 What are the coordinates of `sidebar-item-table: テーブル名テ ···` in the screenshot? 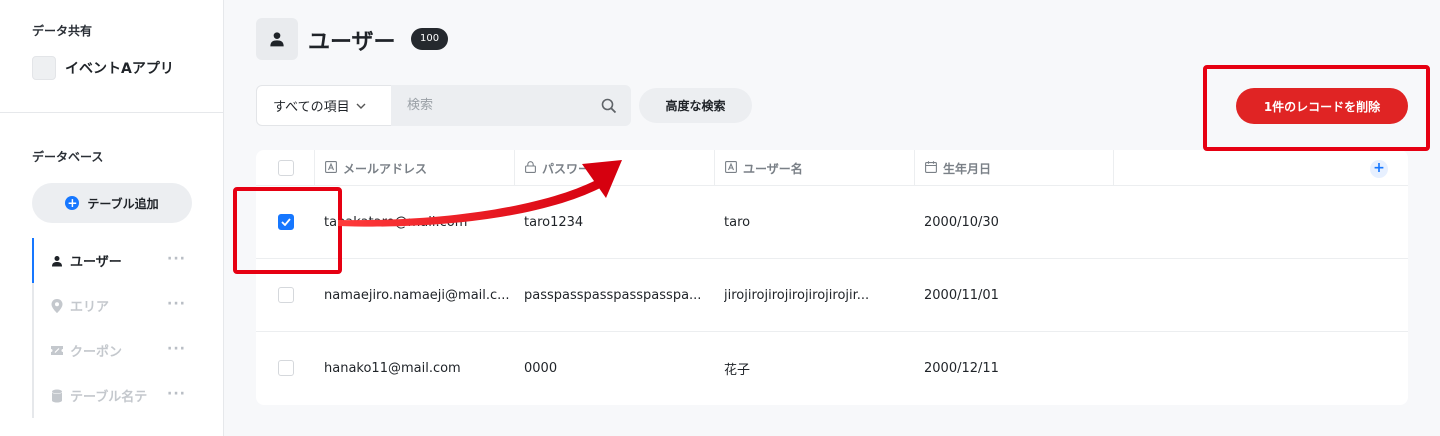 It's located at (112, 395).